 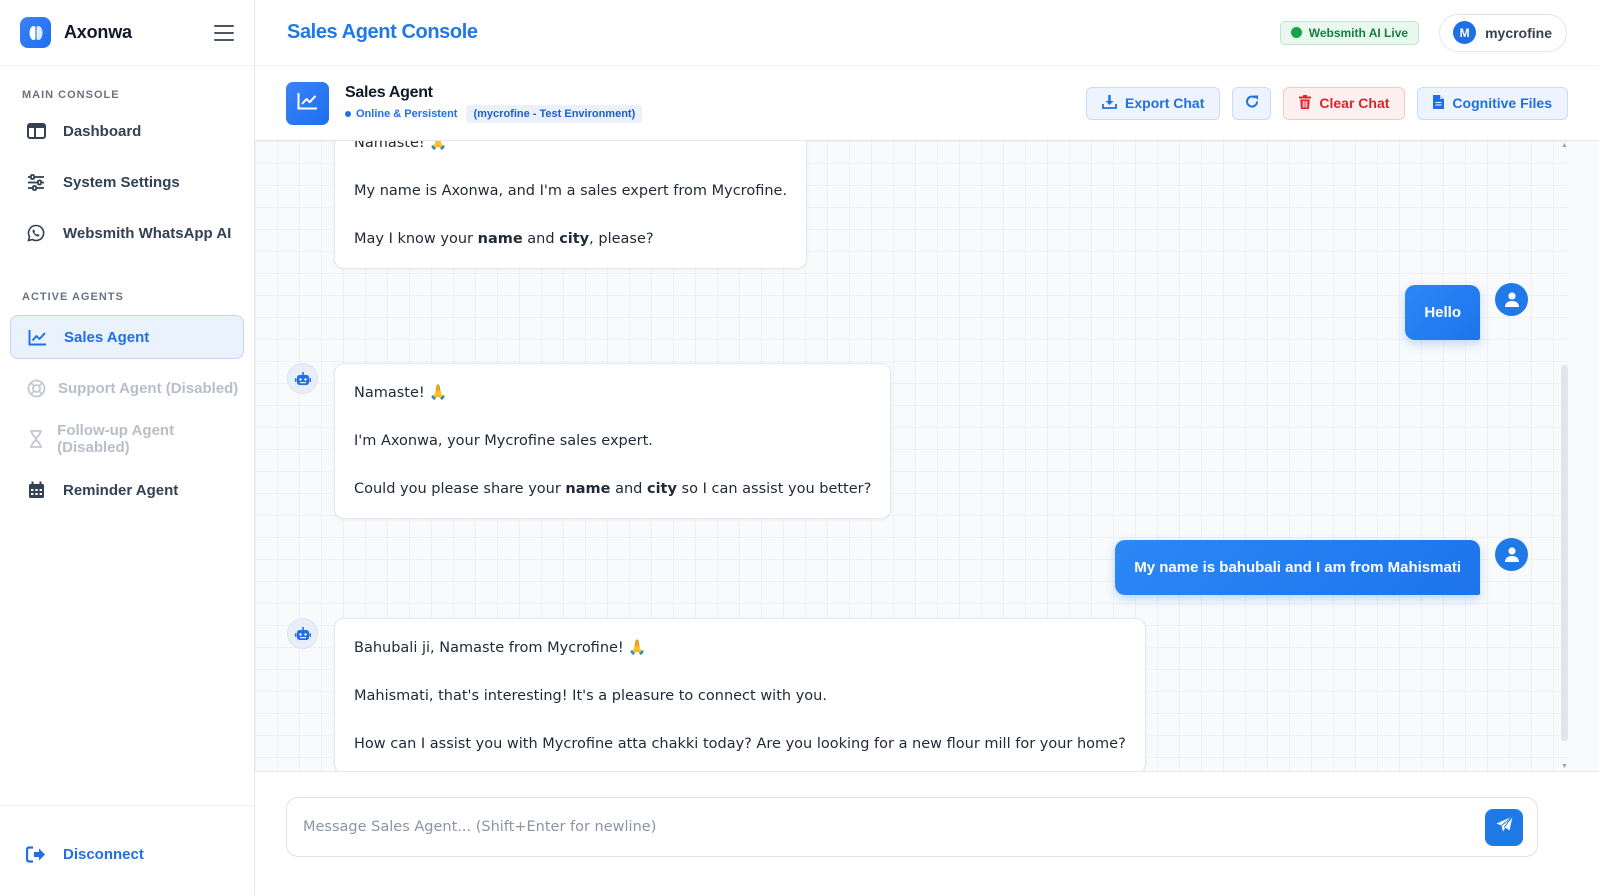 I want to click on composer-area, so click(x=927, y=833).